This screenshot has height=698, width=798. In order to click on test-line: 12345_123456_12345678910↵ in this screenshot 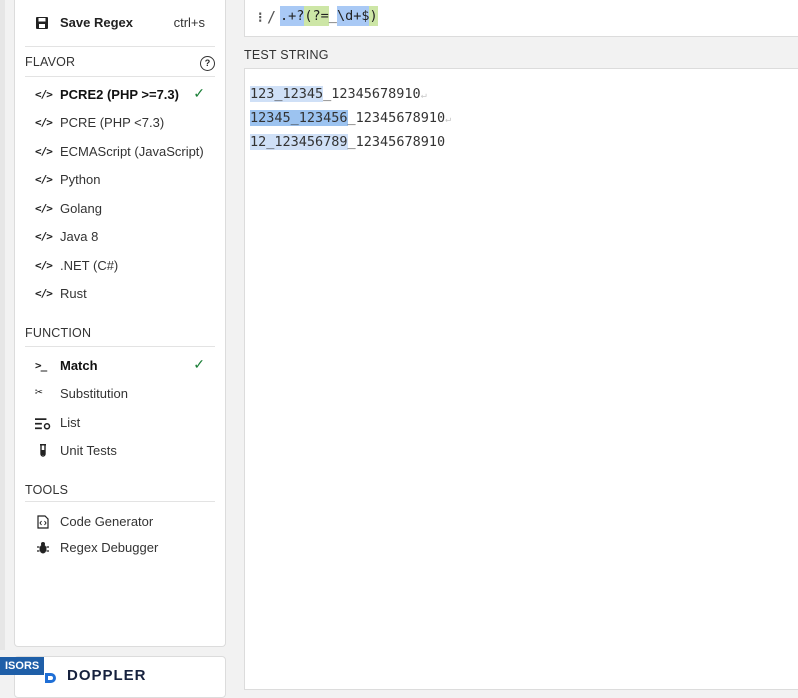, I will do `click(350, 118)`.